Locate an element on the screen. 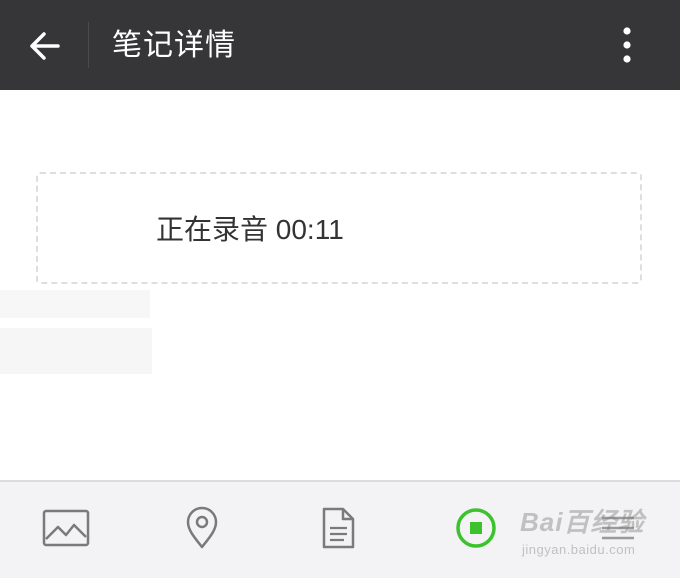 This screenshot has width=680, height=578. image-icon is located at coordinates (66, 528).